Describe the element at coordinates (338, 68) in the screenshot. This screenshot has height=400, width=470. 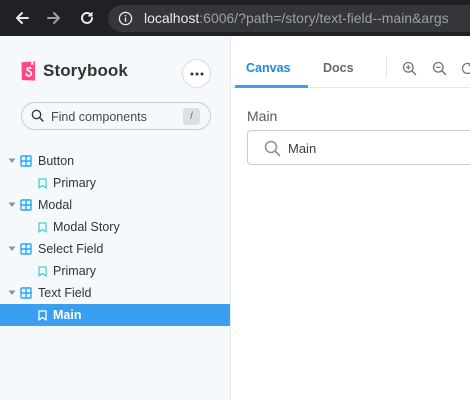
I see `tab-label: Docs` at that location.